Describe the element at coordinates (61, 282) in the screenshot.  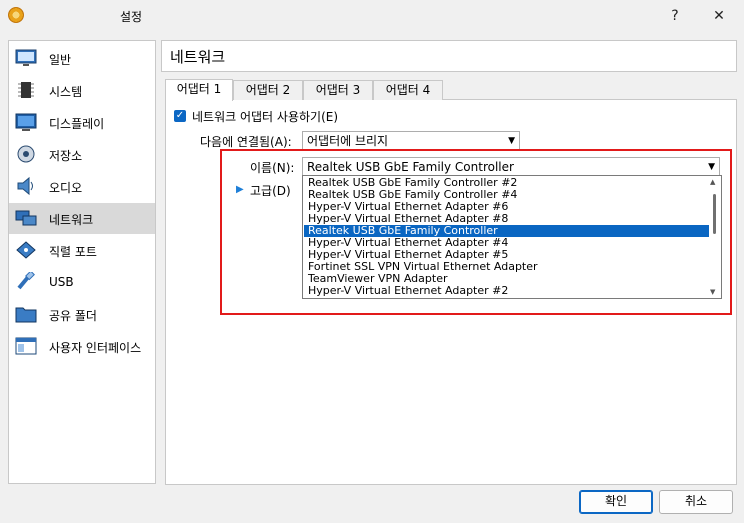
I see `sidebar-item-label: USB` at that location.